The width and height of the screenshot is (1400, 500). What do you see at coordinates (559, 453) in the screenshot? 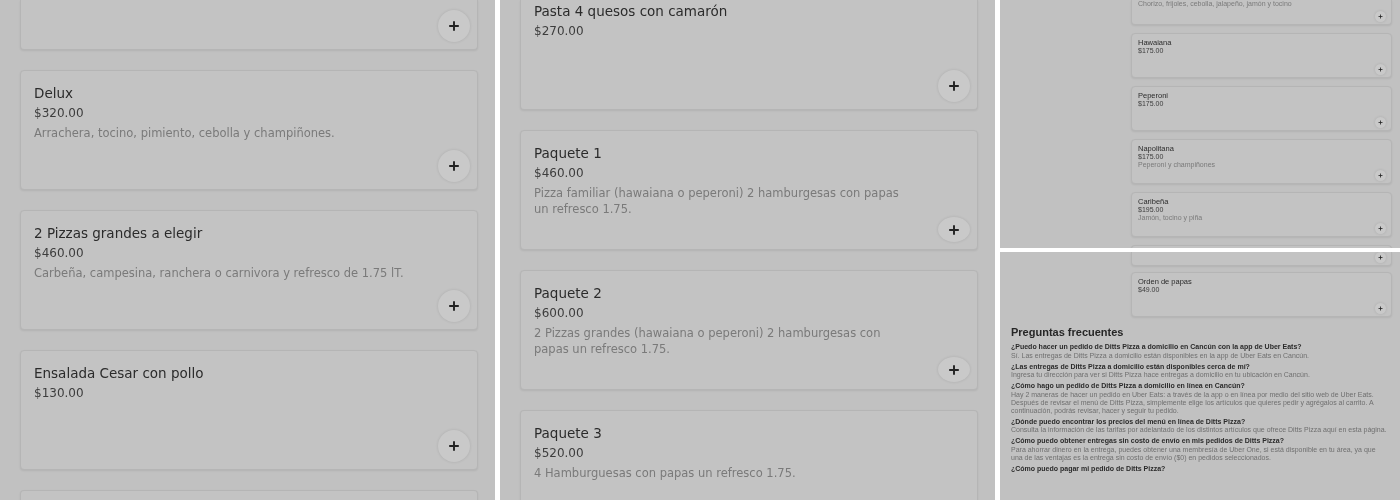
I see `item-price: $520.00` at bounding box center [559, 453].